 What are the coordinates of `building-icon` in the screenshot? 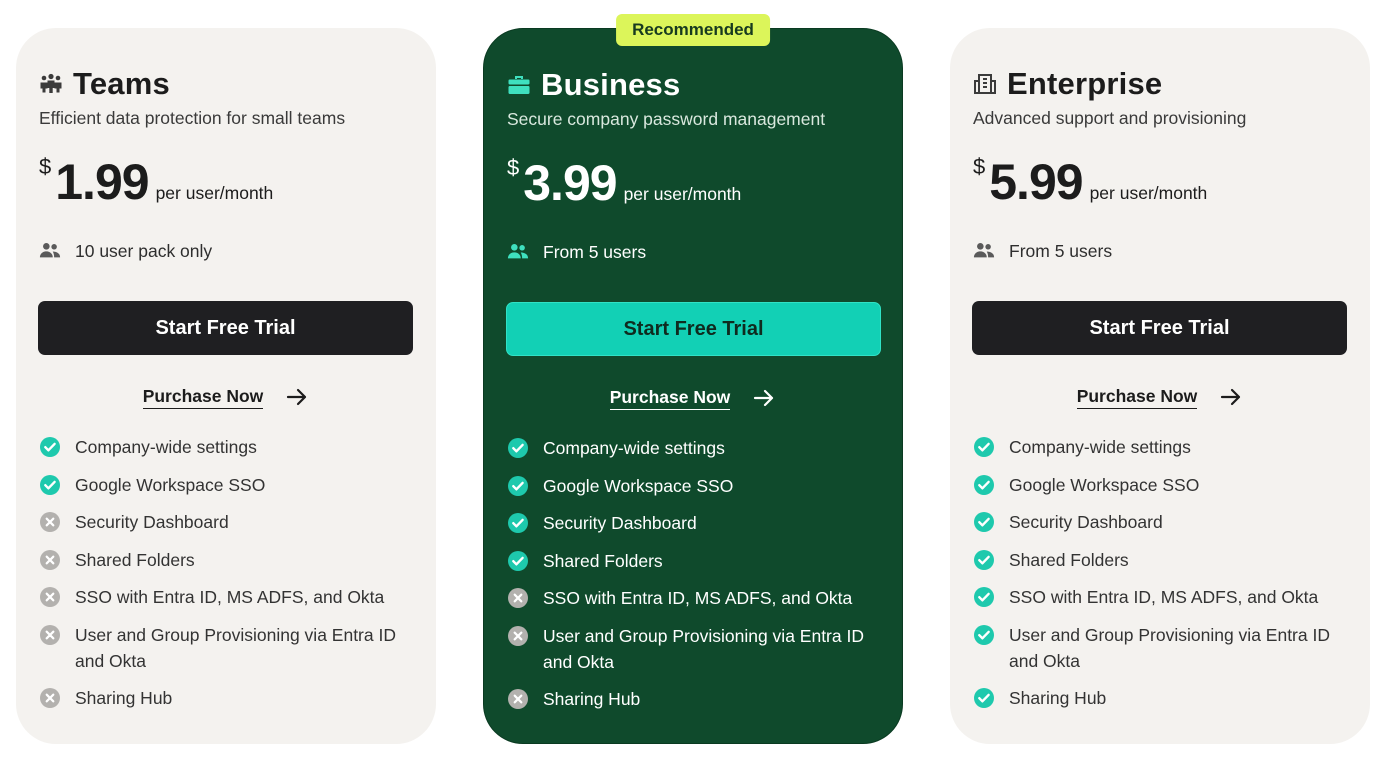 It's located at (985, 84).